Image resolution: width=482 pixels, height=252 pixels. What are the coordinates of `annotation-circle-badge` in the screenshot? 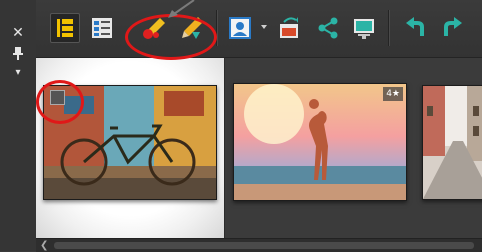 It's located at (60, 102).